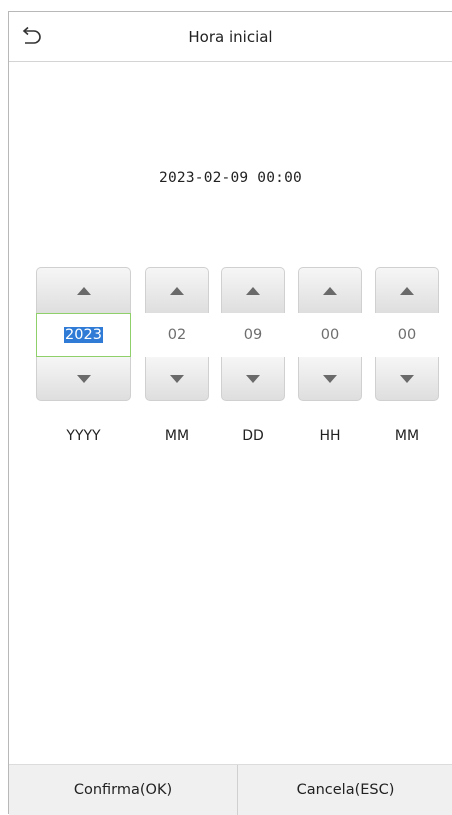 This screenshot has height=815, width=452. I want to click on minute-decrement-button, so click(407, 379).